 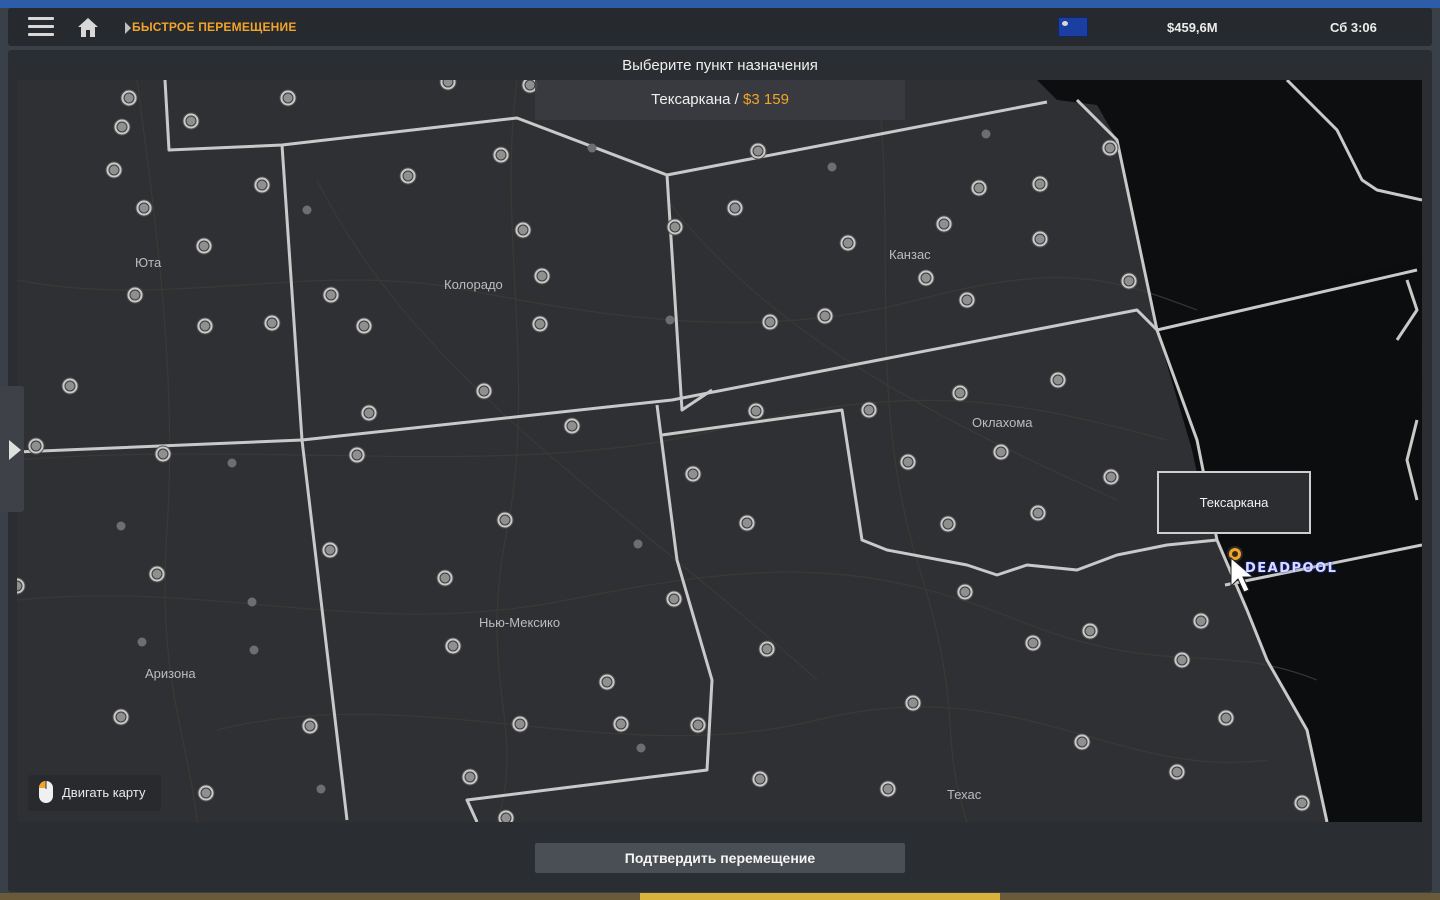 I want to click on state-label-oklahoma: Оклахома, so click(x=1002, y=422).